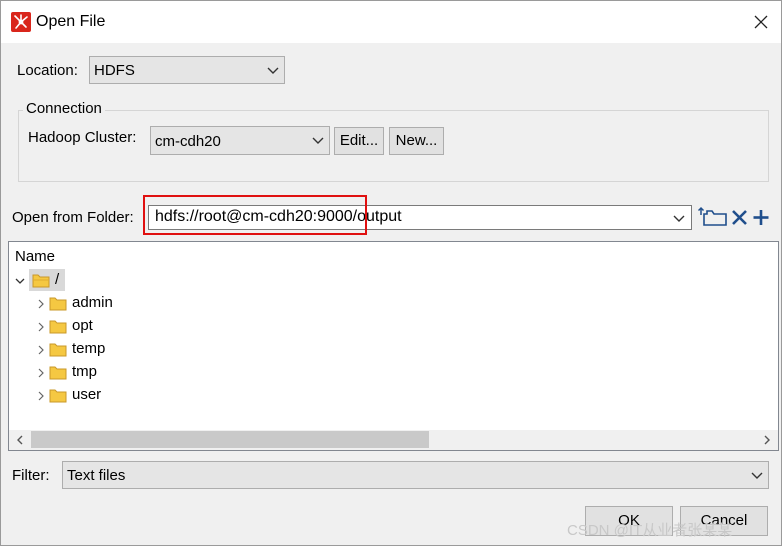 The height and width of the screenshot is (546, 782). I want to click on tree-row-user: user, so click(105, 396).